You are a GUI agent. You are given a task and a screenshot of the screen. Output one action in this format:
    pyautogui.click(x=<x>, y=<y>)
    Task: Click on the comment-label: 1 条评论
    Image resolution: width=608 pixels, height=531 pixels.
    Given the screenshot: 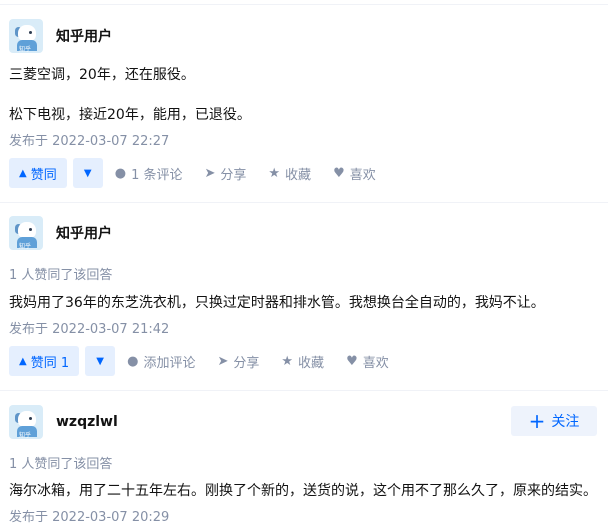 What is the action you would take?
    pyautogui.click(x=157, y=175)
    